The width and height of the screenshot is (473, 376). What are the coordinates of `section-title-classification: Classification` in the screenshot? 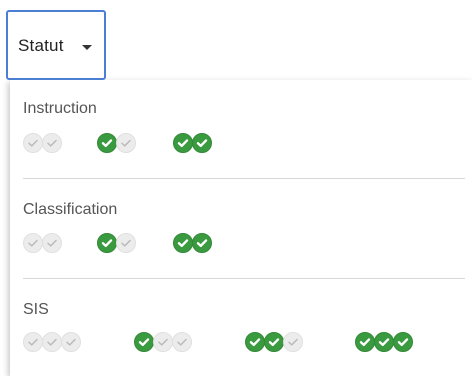 It's located at (70, 209).